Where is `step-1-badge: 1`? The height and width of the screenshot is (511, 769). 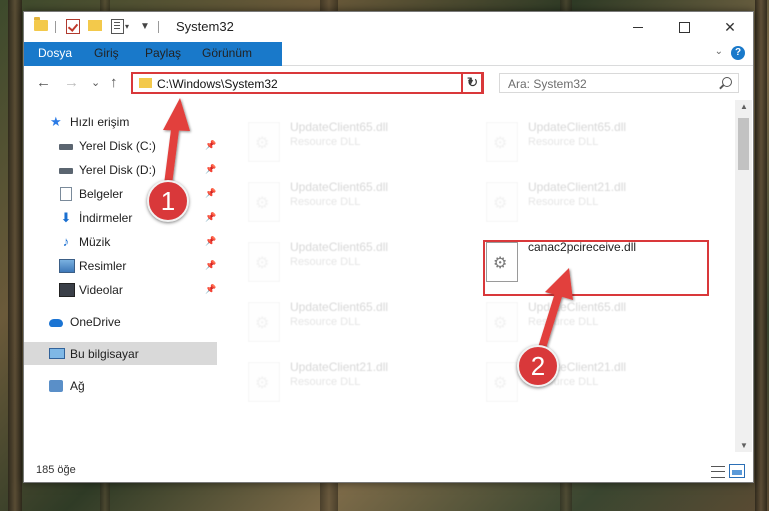
step-1-badge: 1 is located at coordinates (168, 201).